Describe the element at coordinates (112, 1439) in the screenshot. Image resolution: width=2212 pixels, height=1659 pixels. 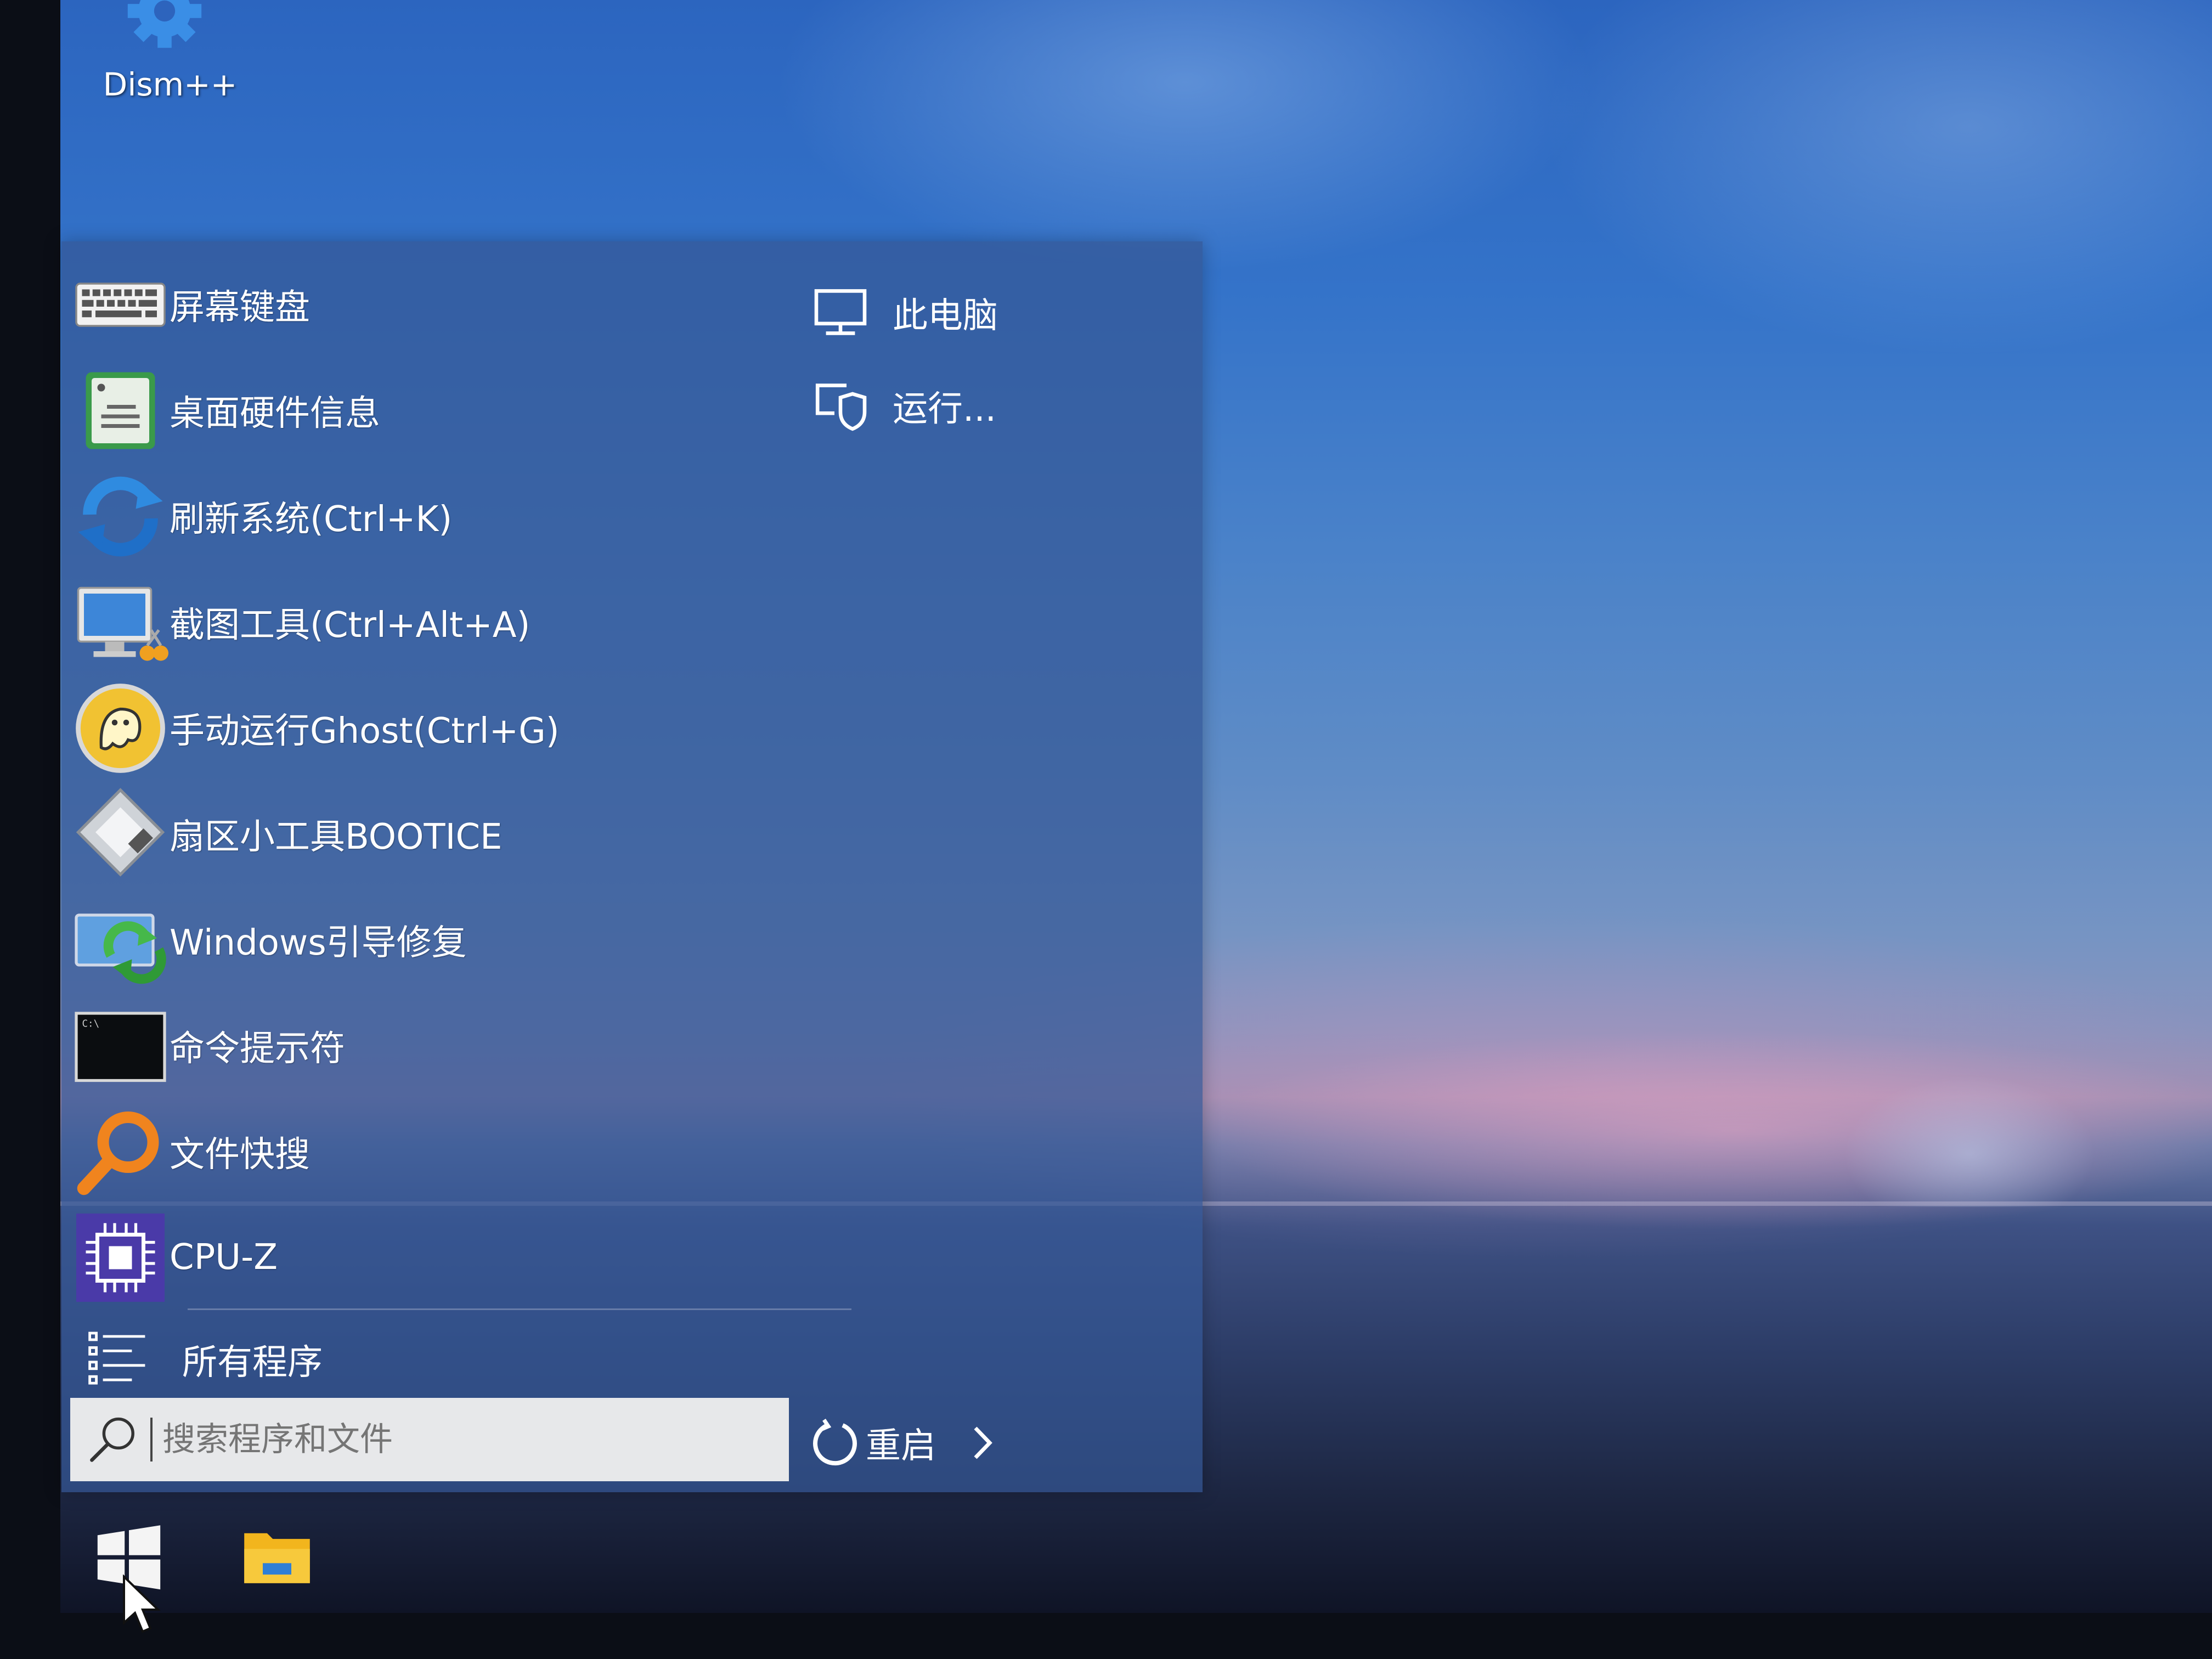
I see `search-icon` at that location.